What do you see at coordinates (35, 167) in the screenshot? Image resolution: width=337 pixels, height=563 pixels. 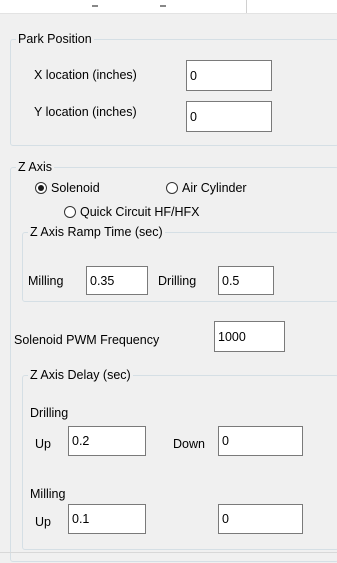 I see `z-axis-title: Z Axis` at bounding box center [35, 167].